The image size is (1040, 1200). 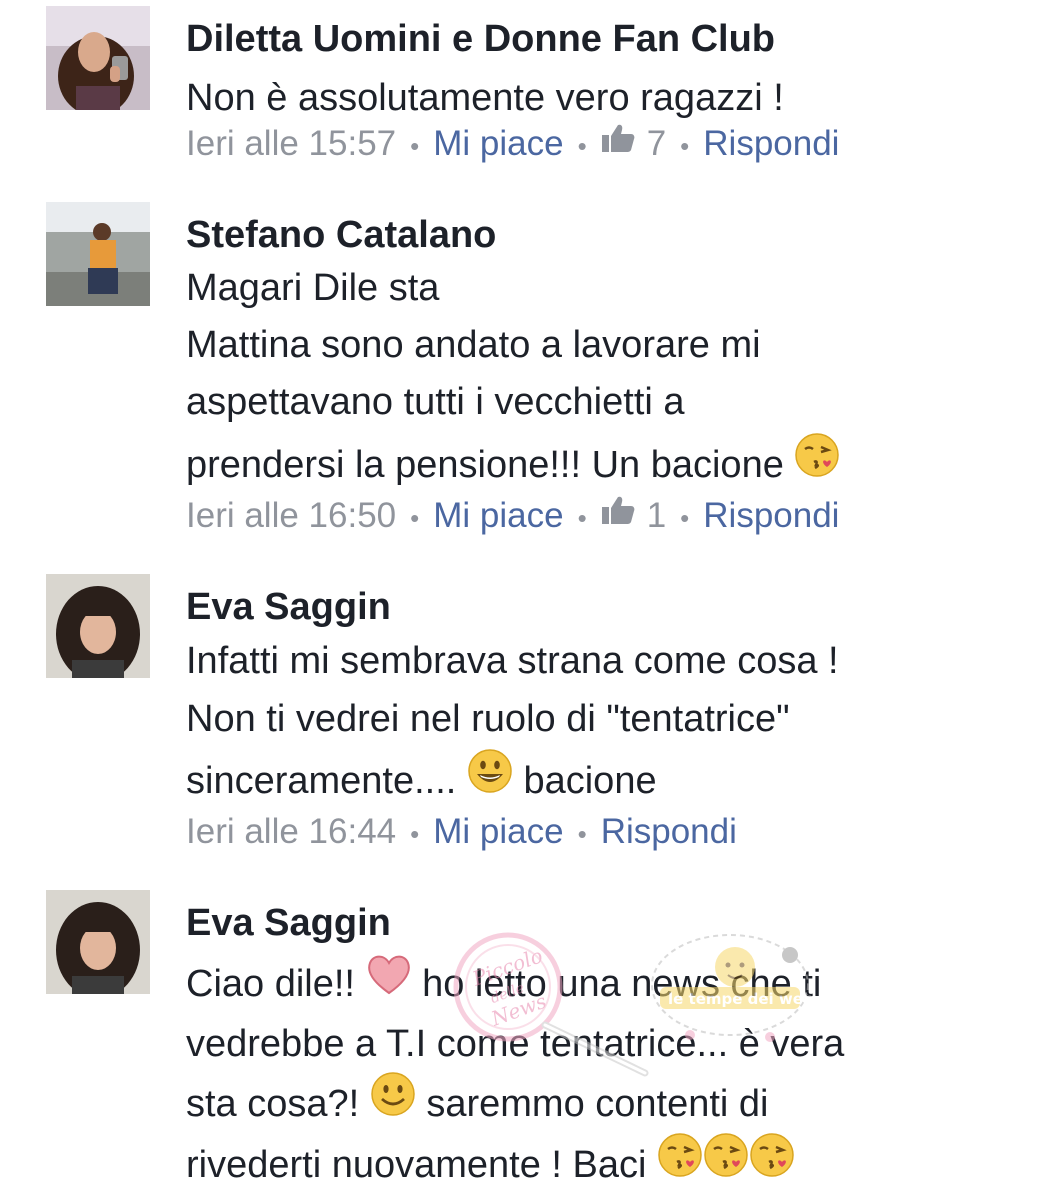 I want to click on comment-text-line: Non ti vedrei nel ruolo di "tentatrice", so click(x=488, y=719).